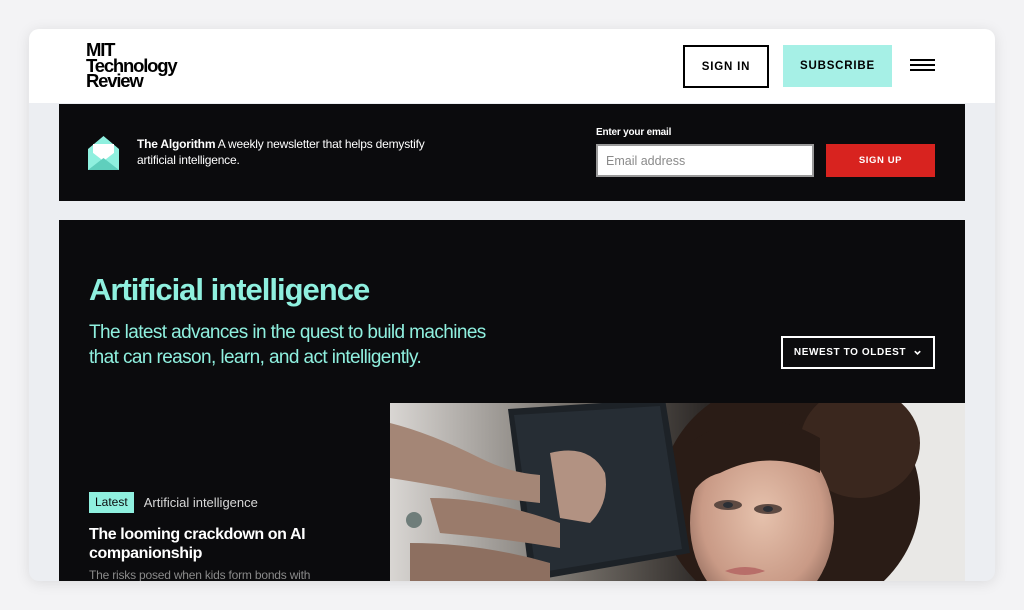 This screenshot has width=1024, height=610. I want to click on article-meta: Latest Artificial intelligence, so click(173, 502).